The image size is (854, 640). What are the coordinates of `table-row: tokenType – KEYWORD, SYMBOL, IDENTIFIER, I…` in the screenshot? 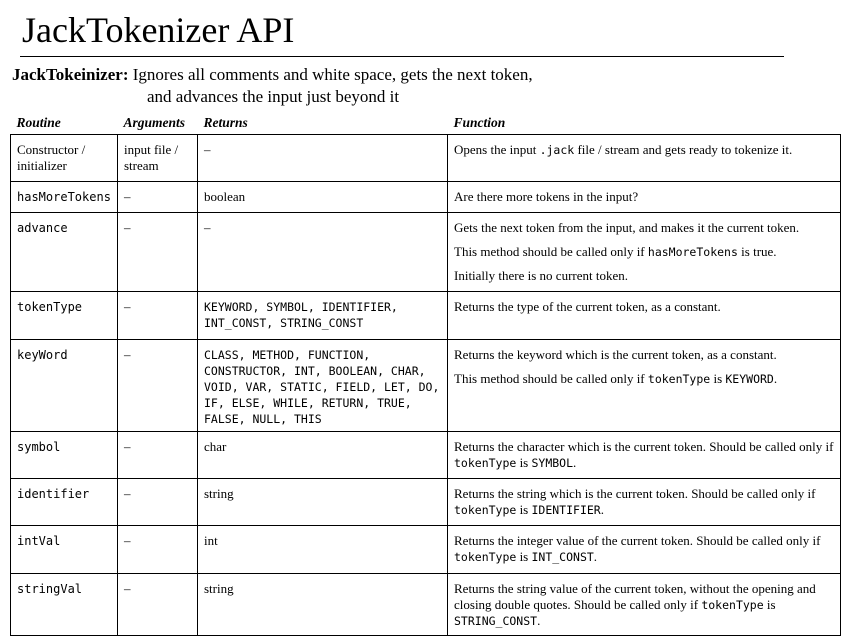 It's located at (425, 315).